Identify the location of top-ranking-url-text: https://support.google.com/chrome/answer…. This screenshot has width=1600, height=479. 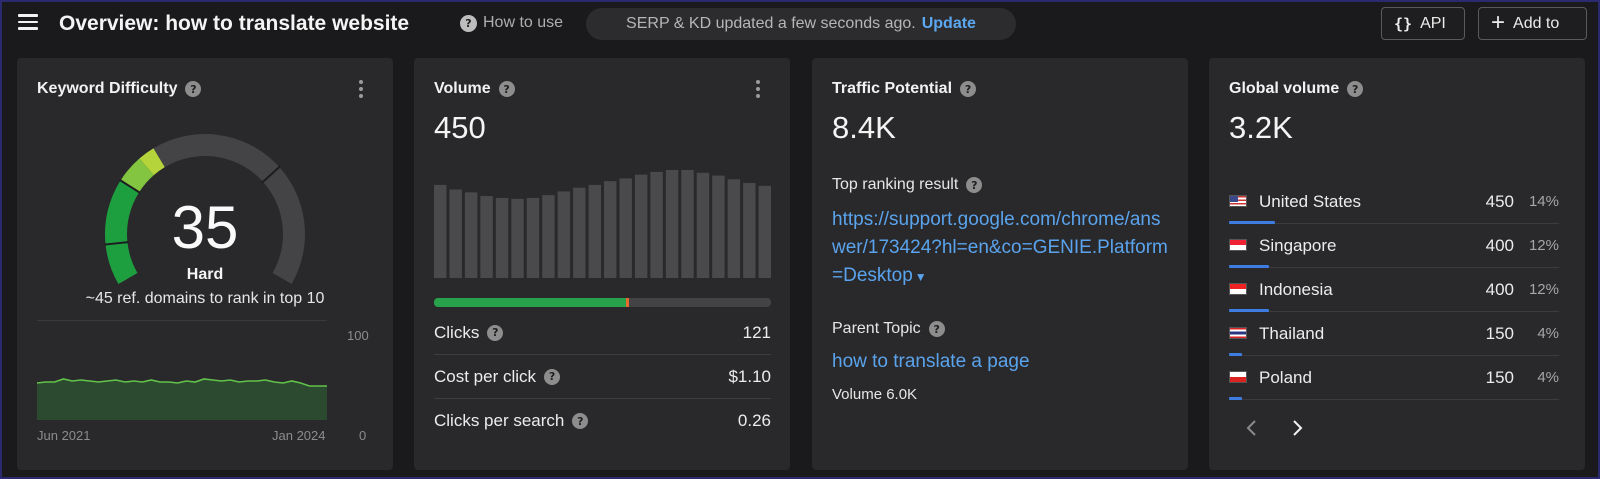
(1000, 247).